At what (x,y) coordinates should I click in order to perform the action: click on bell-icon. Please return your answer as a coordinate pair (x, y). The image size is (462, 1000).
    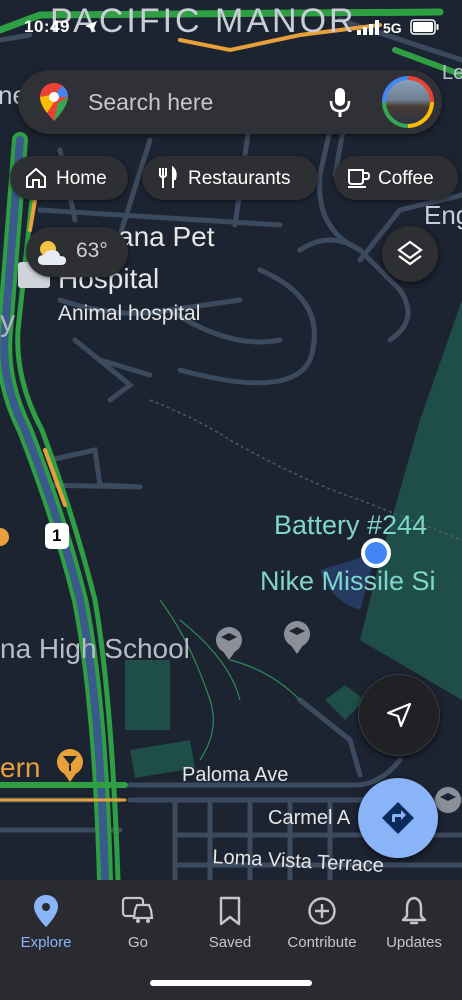
    Looking at the image, I should click on (414, 910).